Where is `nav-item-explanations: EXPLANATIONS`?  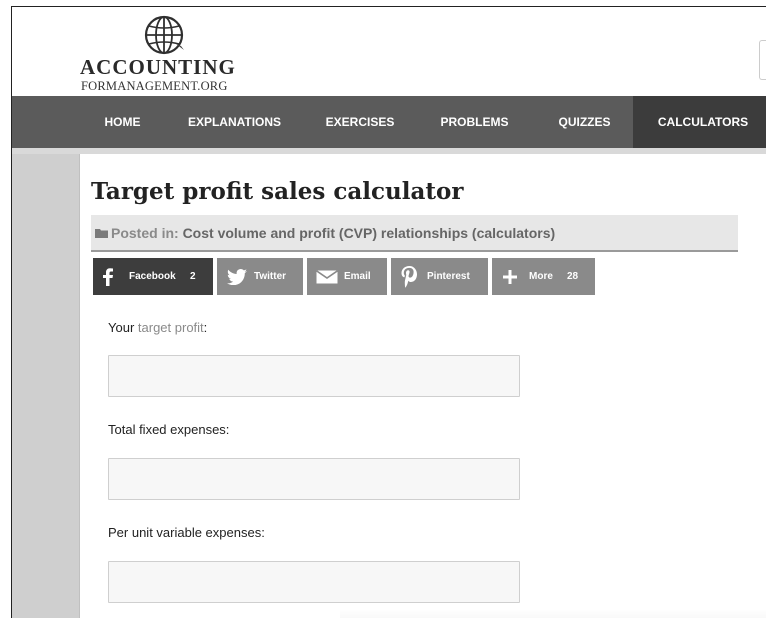 nav-item-explanations: EXPLANATIONS is located at coordinates (234, 122).